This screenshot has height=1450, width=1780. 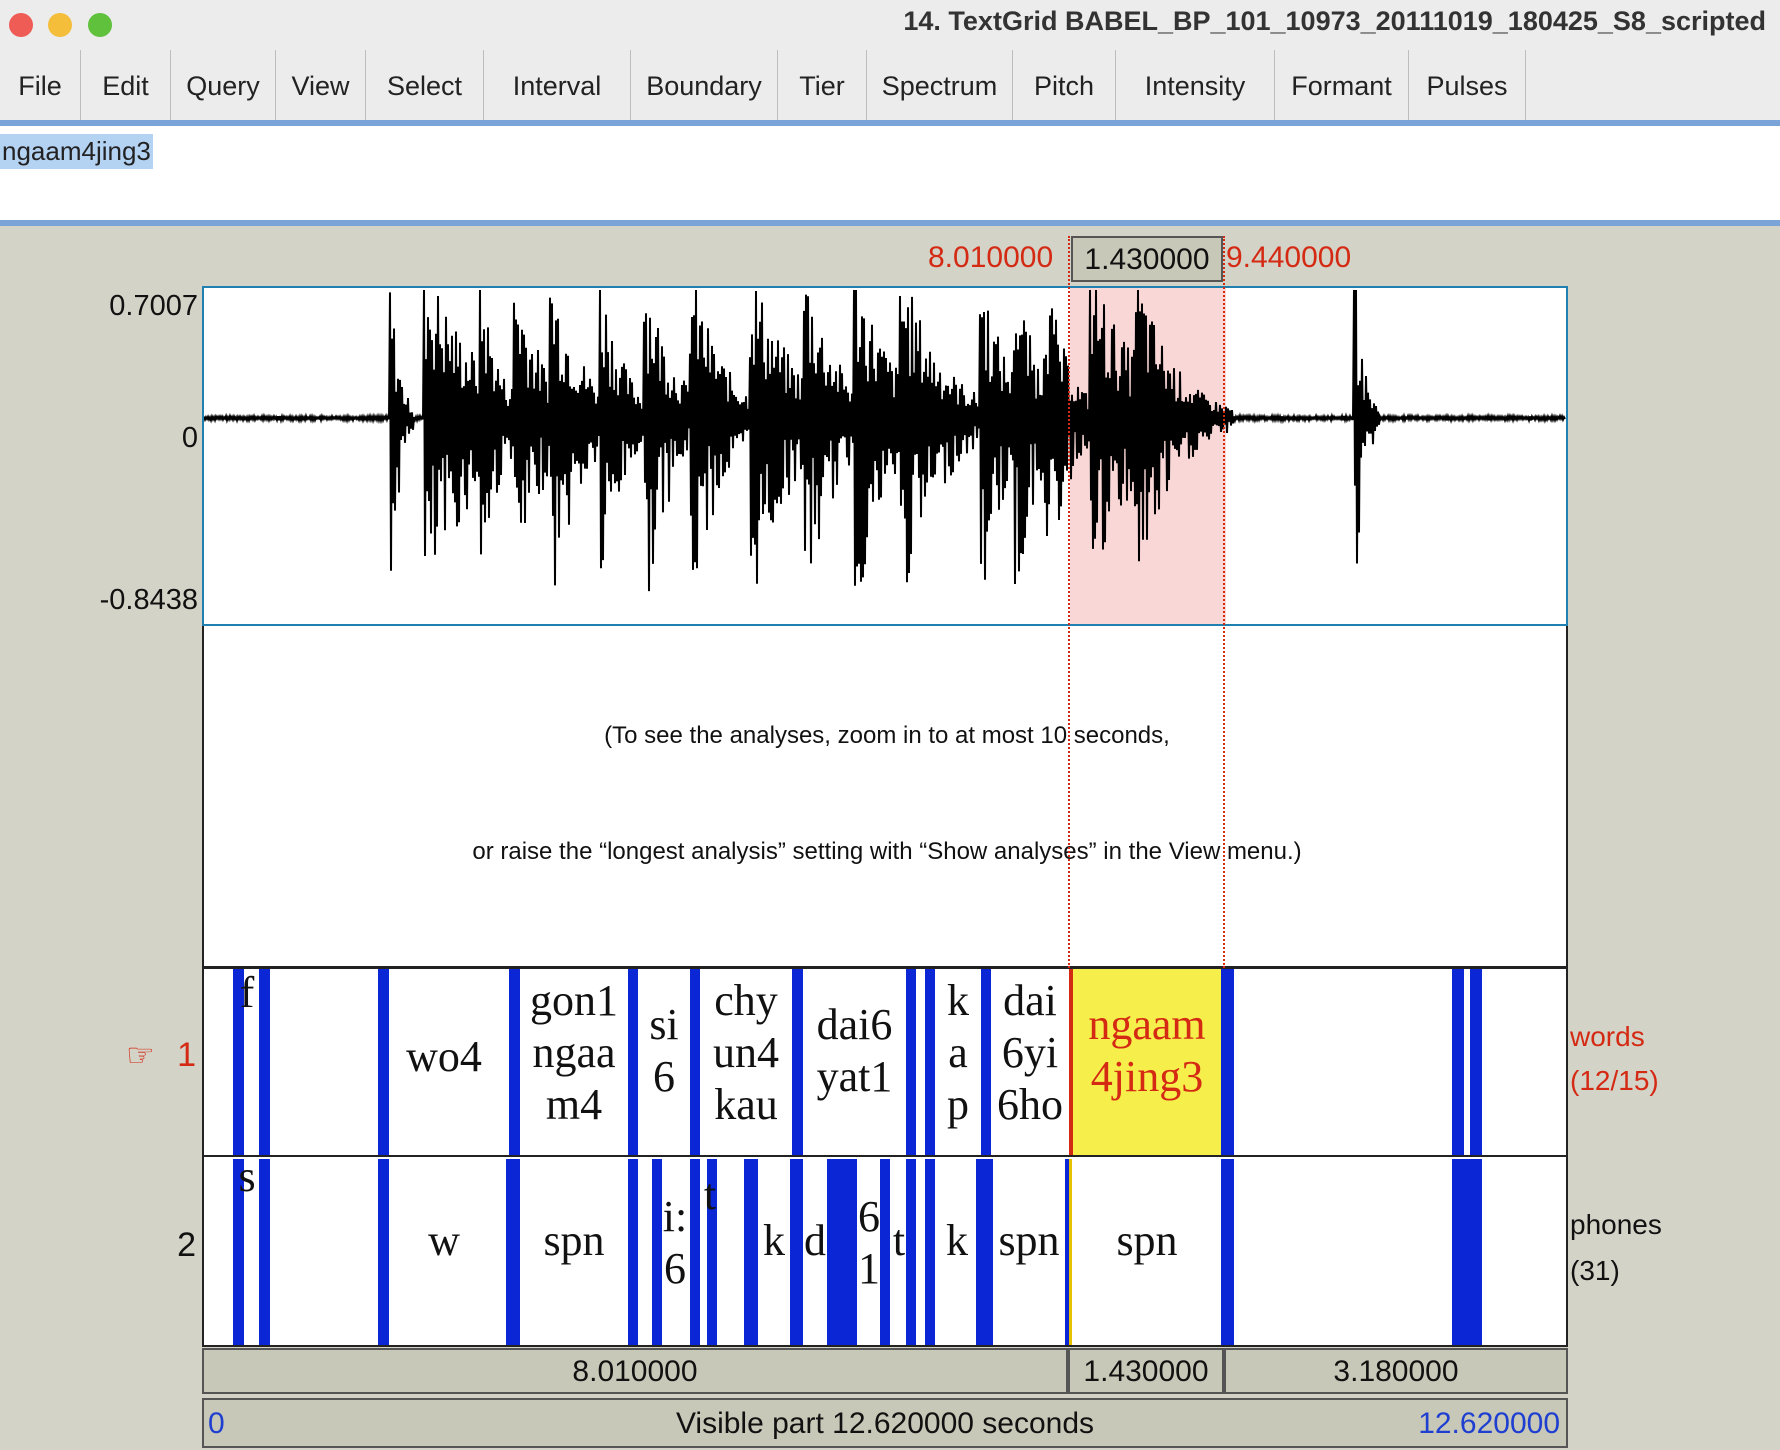 I want to click on phone-label: i: 6, so click(x=675, y=1243).